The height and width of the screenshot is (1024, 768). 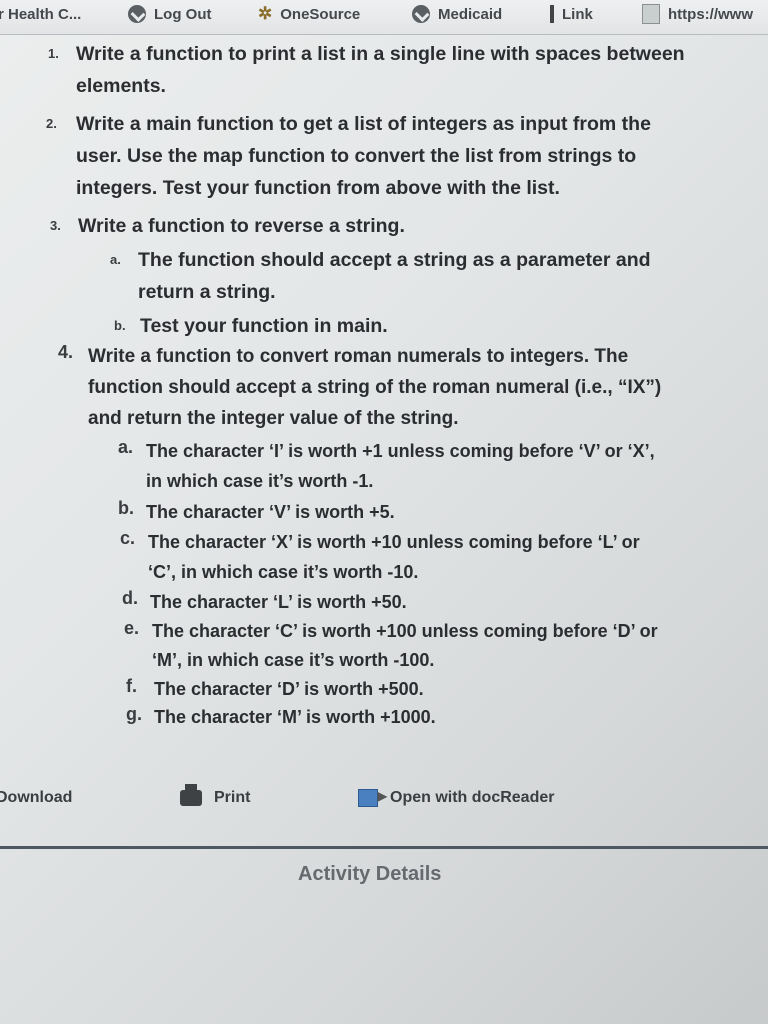 What do you see at coordinates (372, 798) in the screenshot?
I see `docreader-icon` at bounding box center [372, 798].